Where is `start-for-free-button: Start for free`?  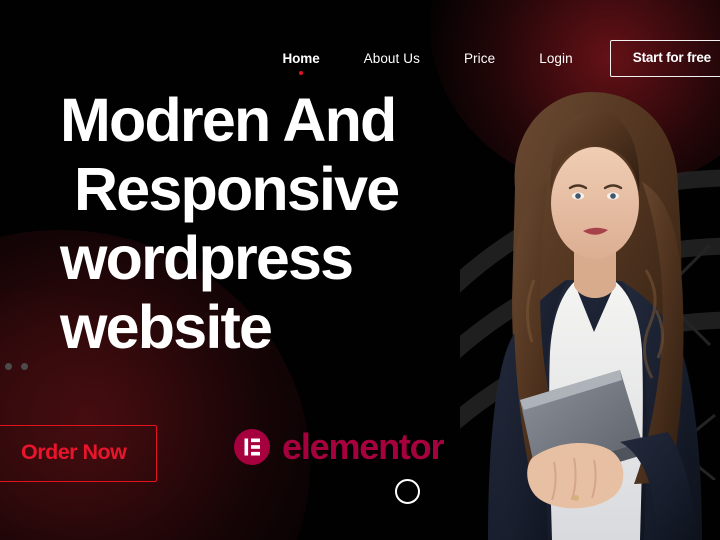
start-for-free-button: Start for free is located at coordinates (664, 58).